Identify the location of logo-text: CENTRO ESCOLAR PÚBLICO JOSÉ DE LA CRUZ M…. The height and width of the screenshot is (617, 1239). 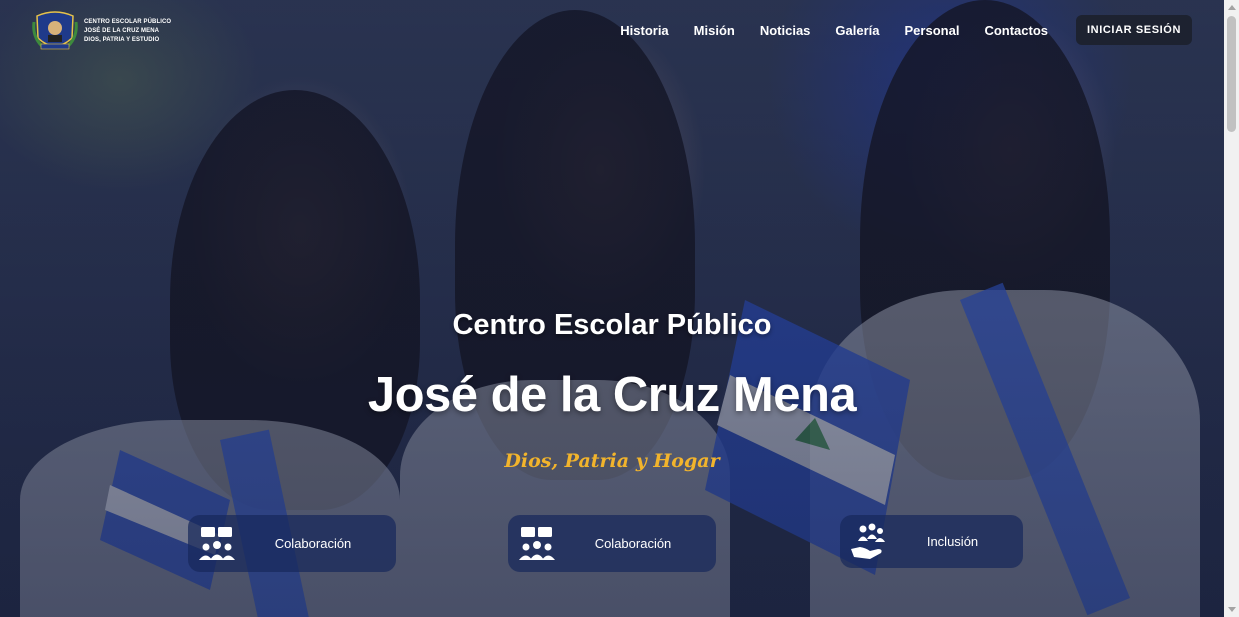
(127, 31).